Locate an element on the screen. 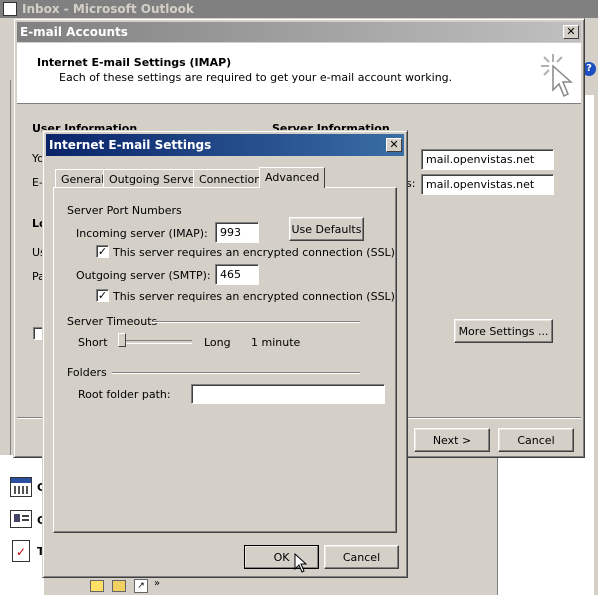  timeouts-divider is located at coordinates (256, 322).